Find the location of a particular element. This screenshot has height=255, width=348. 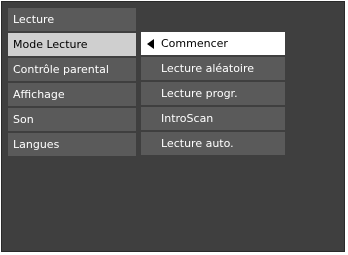

submenu-item-lecture-progr: Lecture progr. is located at coordinates (213, 93).